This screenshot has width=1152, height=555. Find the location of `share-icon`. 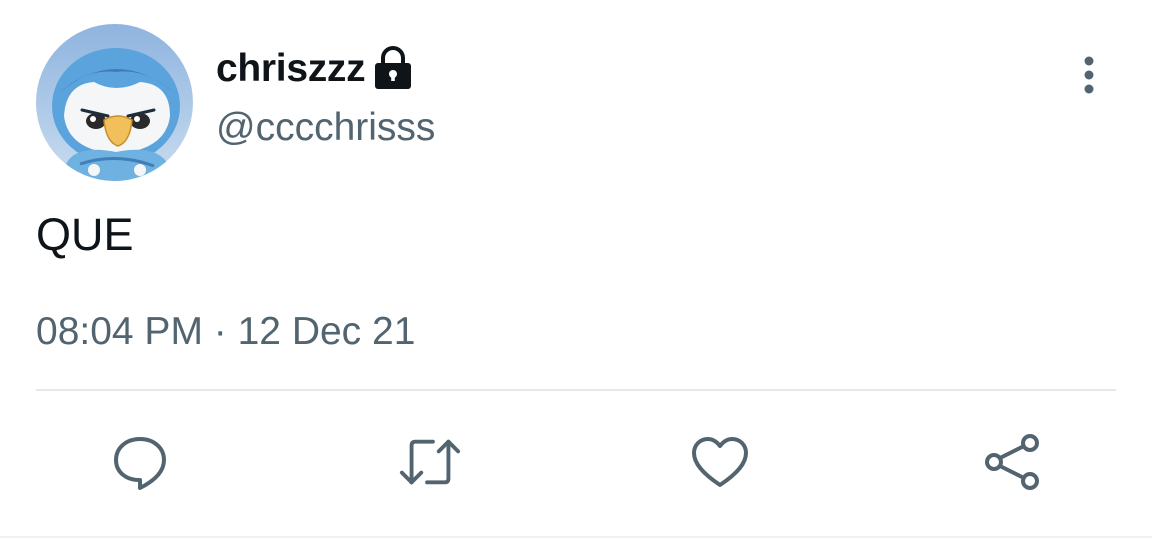

share-icon is located at coordinates (1012, 462).